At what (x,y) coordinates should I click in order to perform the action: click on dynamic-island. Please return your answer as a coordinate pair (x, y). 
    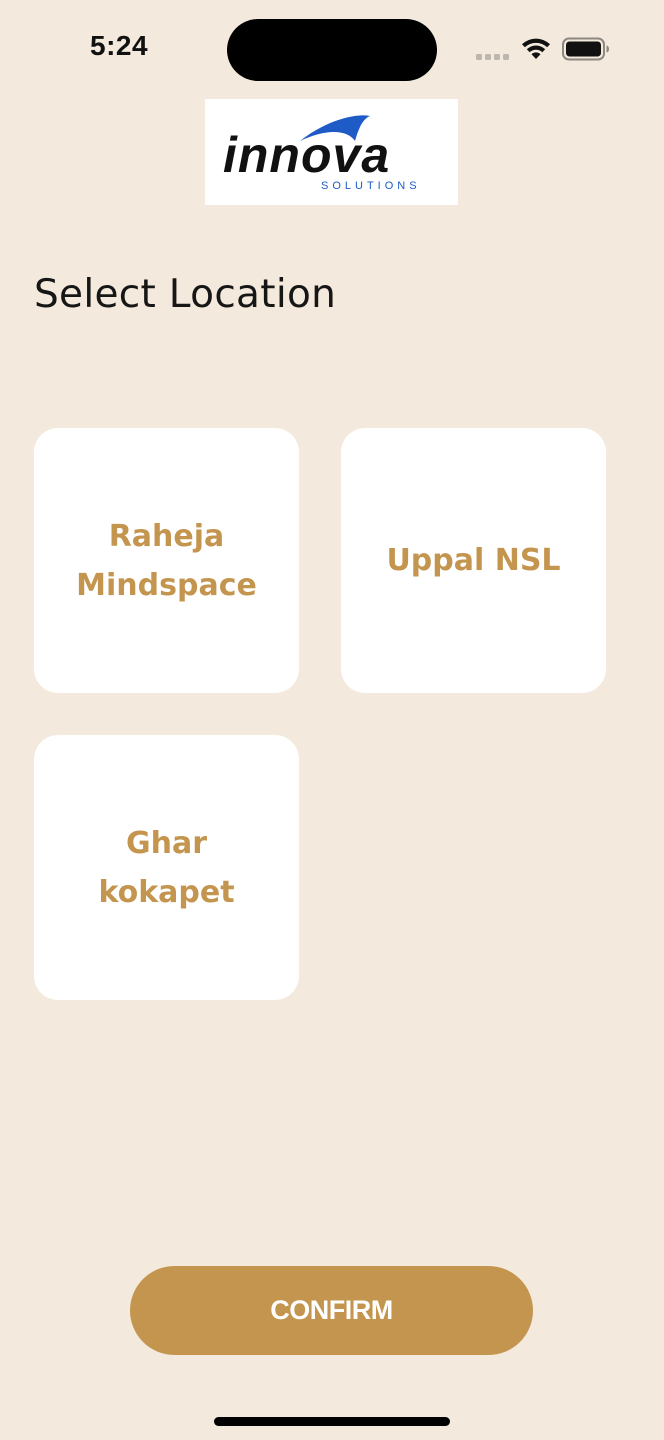
    Looking at the image, I should click on (332, 50).